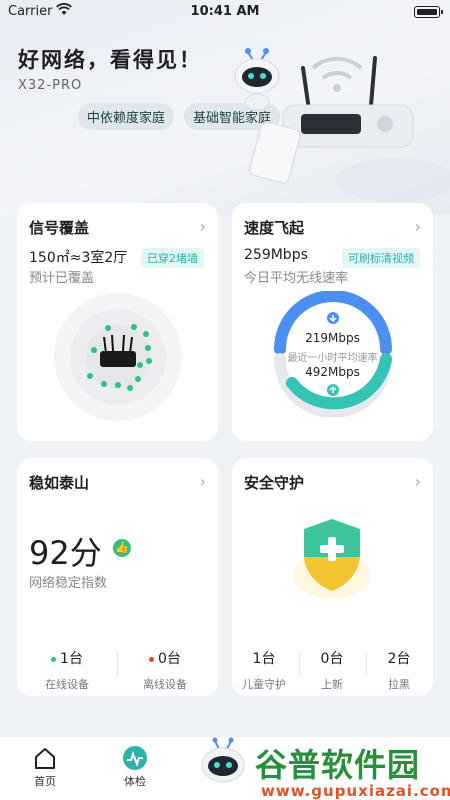 The height and width of the screenshot is (800, 450). What do you see at coordinates (428, 12) in the screenshot?
I see `battery-icon` at bounding box center [428, 12].